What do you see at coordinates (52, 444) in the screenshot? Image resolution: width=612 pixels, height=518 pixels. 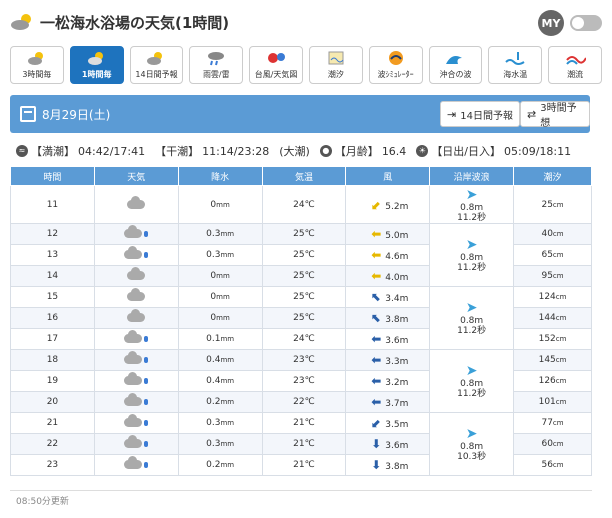 I see `hour-value: 22` at bounding box center [52, 444].